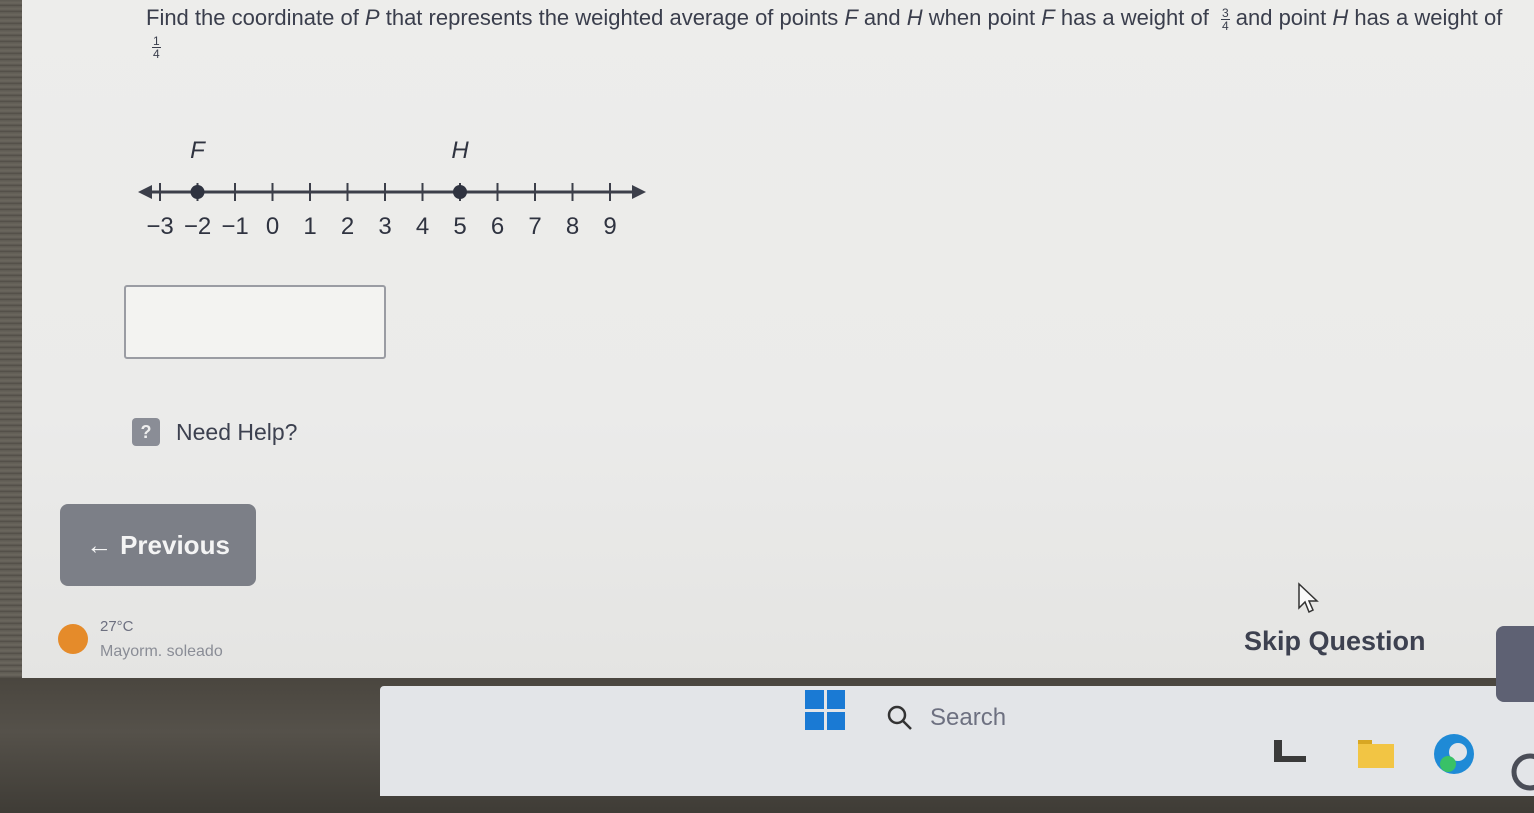 The height and width of the screenshot is (813, 1534). I want to click on previous-button: ← Previous, so click(158, 545).